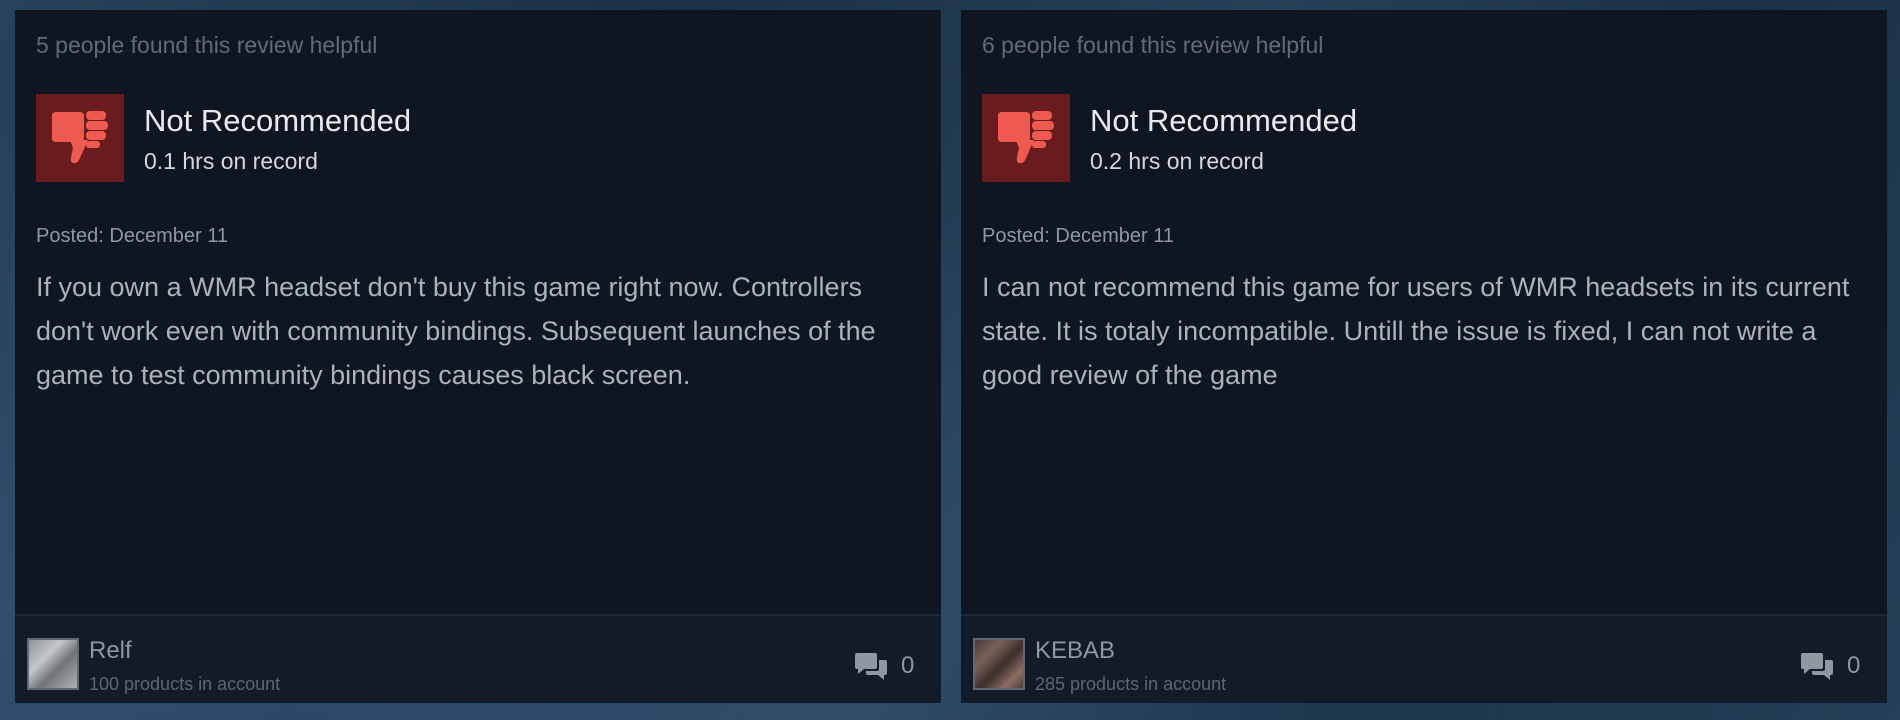 The height and width of the screenshot is (720, 1900). I want to click on author-name: Relf, so click(110, 651).